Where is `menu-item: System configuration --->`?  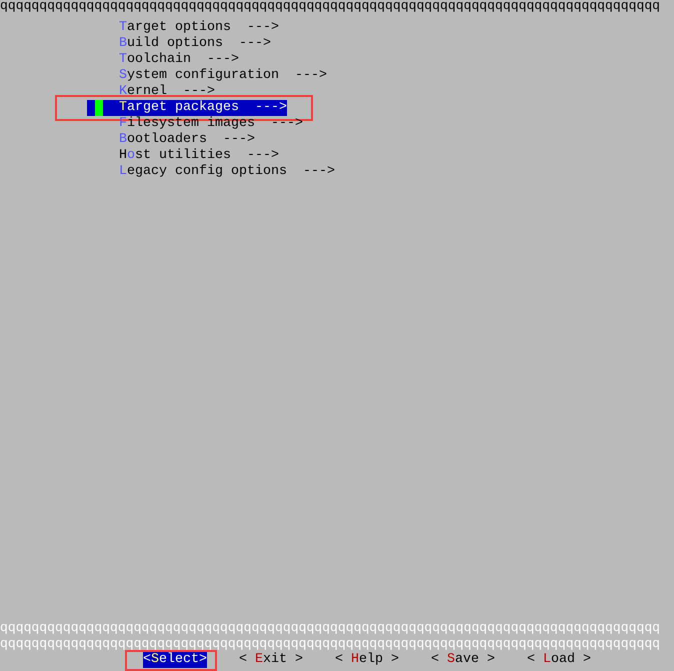 menu-item: System configuration ---> is located at coordinates (223, 76).